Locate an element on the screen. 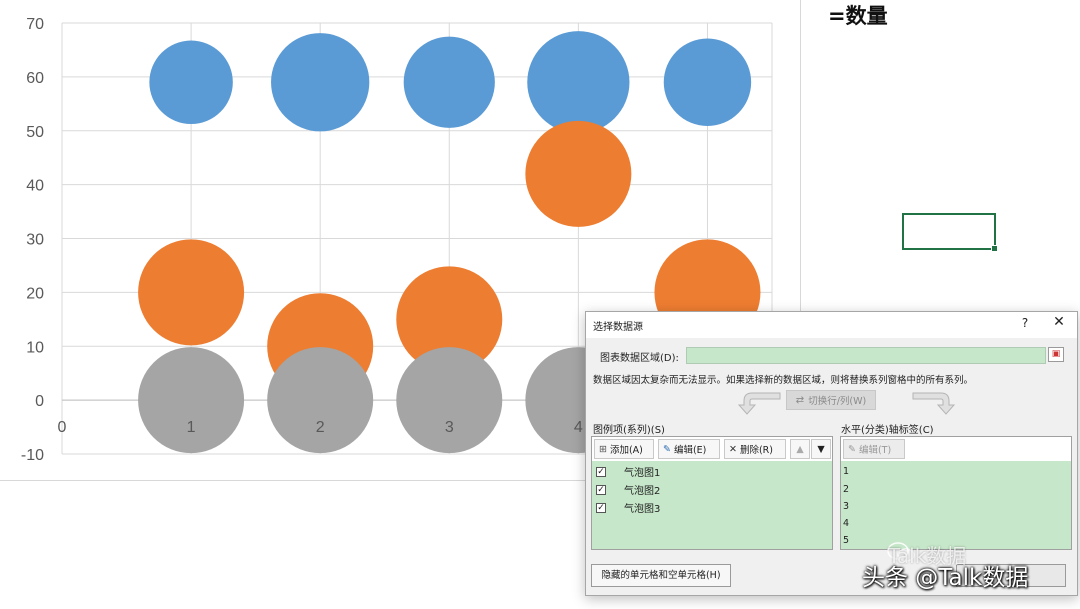  move-up-icon: ▲ is located at coordinates (800, 449).